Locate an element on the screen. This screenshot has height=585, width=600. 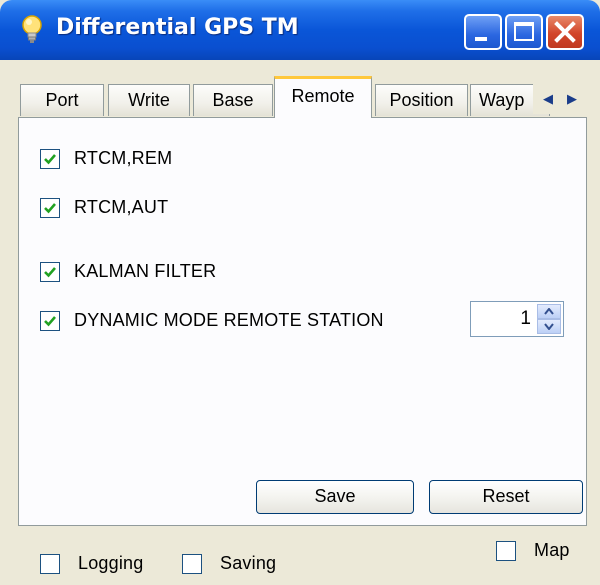
rtcm-aut-label: RTCM,AUT is located at coordinates (121, 207).